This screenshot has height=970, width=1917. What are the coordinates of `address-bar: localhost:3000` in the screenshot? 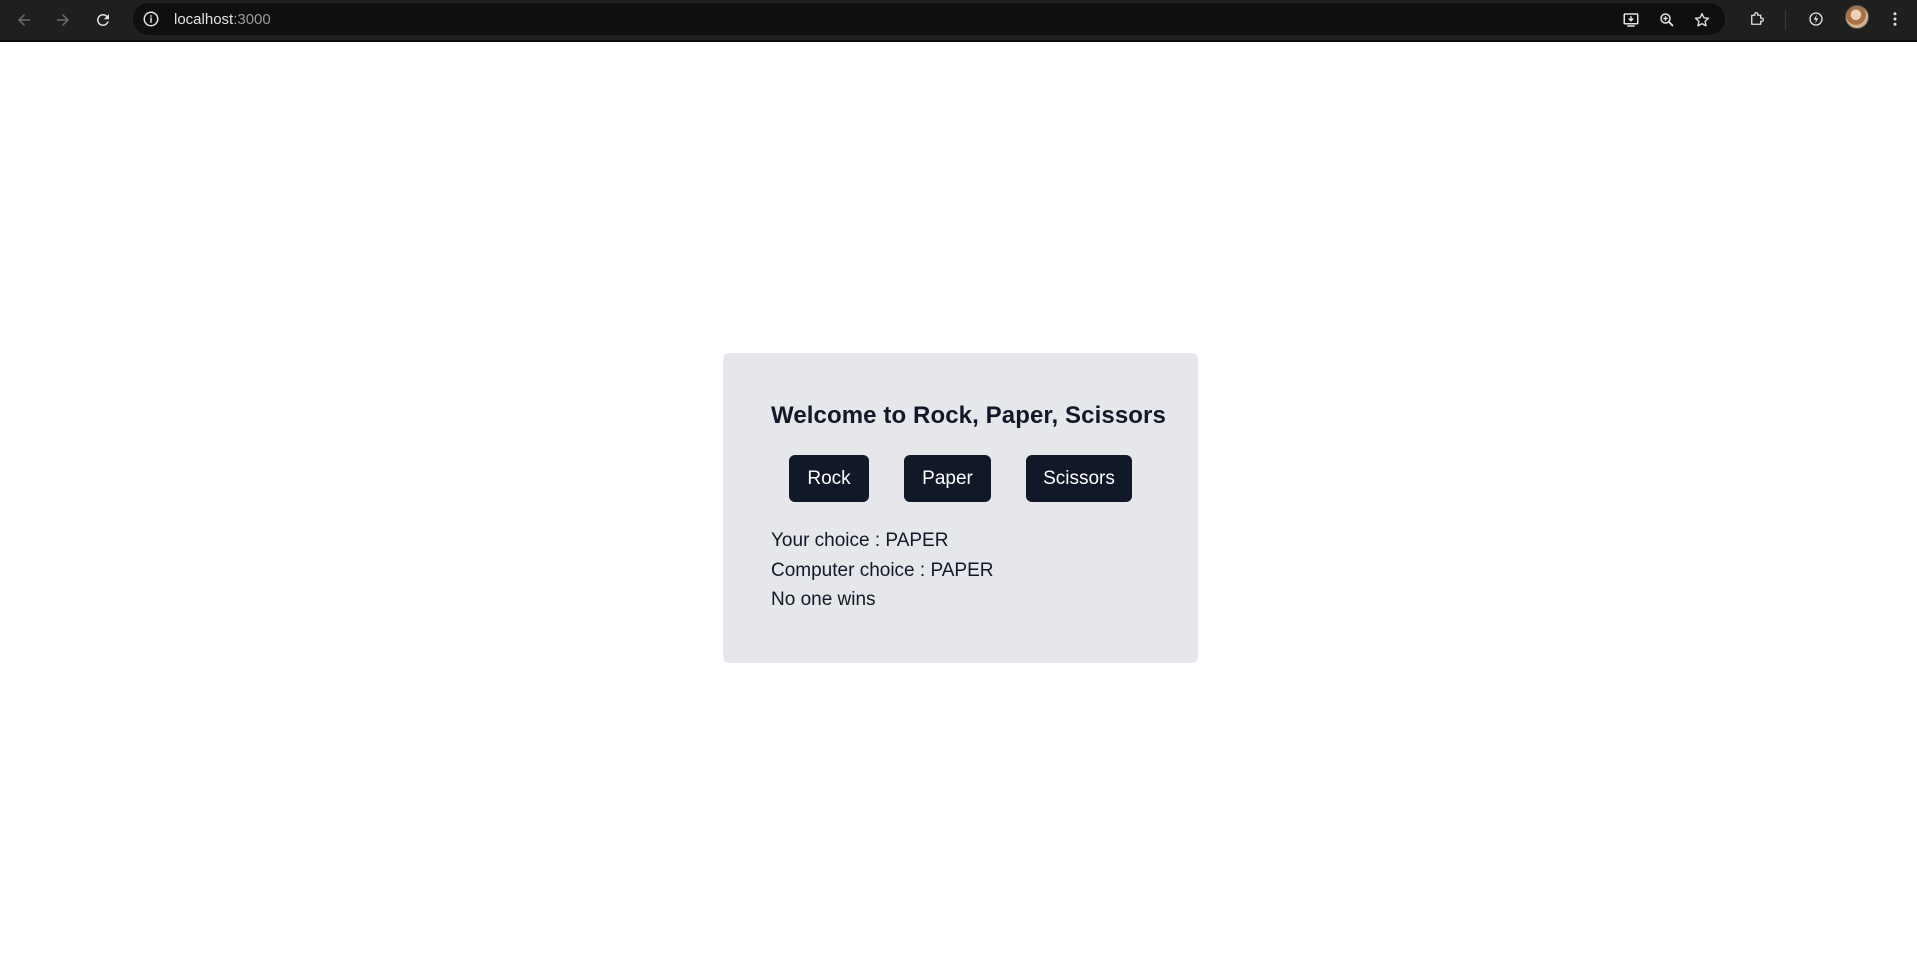 It's located at (929, 19).